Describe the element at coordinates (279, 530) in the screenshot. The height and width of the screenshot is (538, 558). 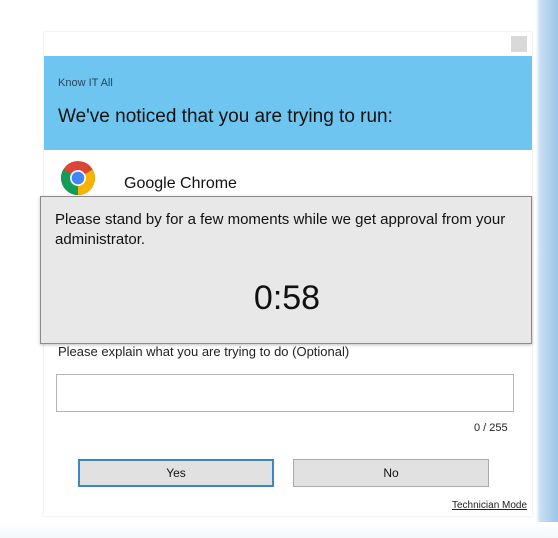
I see `desktop-bottom-area` at that location.